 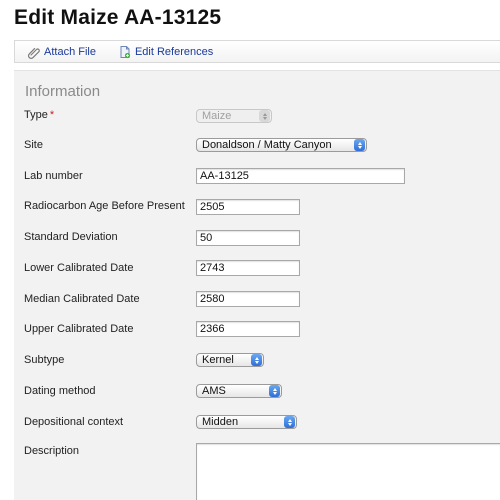 What do you see at coordinates (53, 176) in the screenshot?
I see `lab-number-label: Lab number` at bounding box center [53, 176].